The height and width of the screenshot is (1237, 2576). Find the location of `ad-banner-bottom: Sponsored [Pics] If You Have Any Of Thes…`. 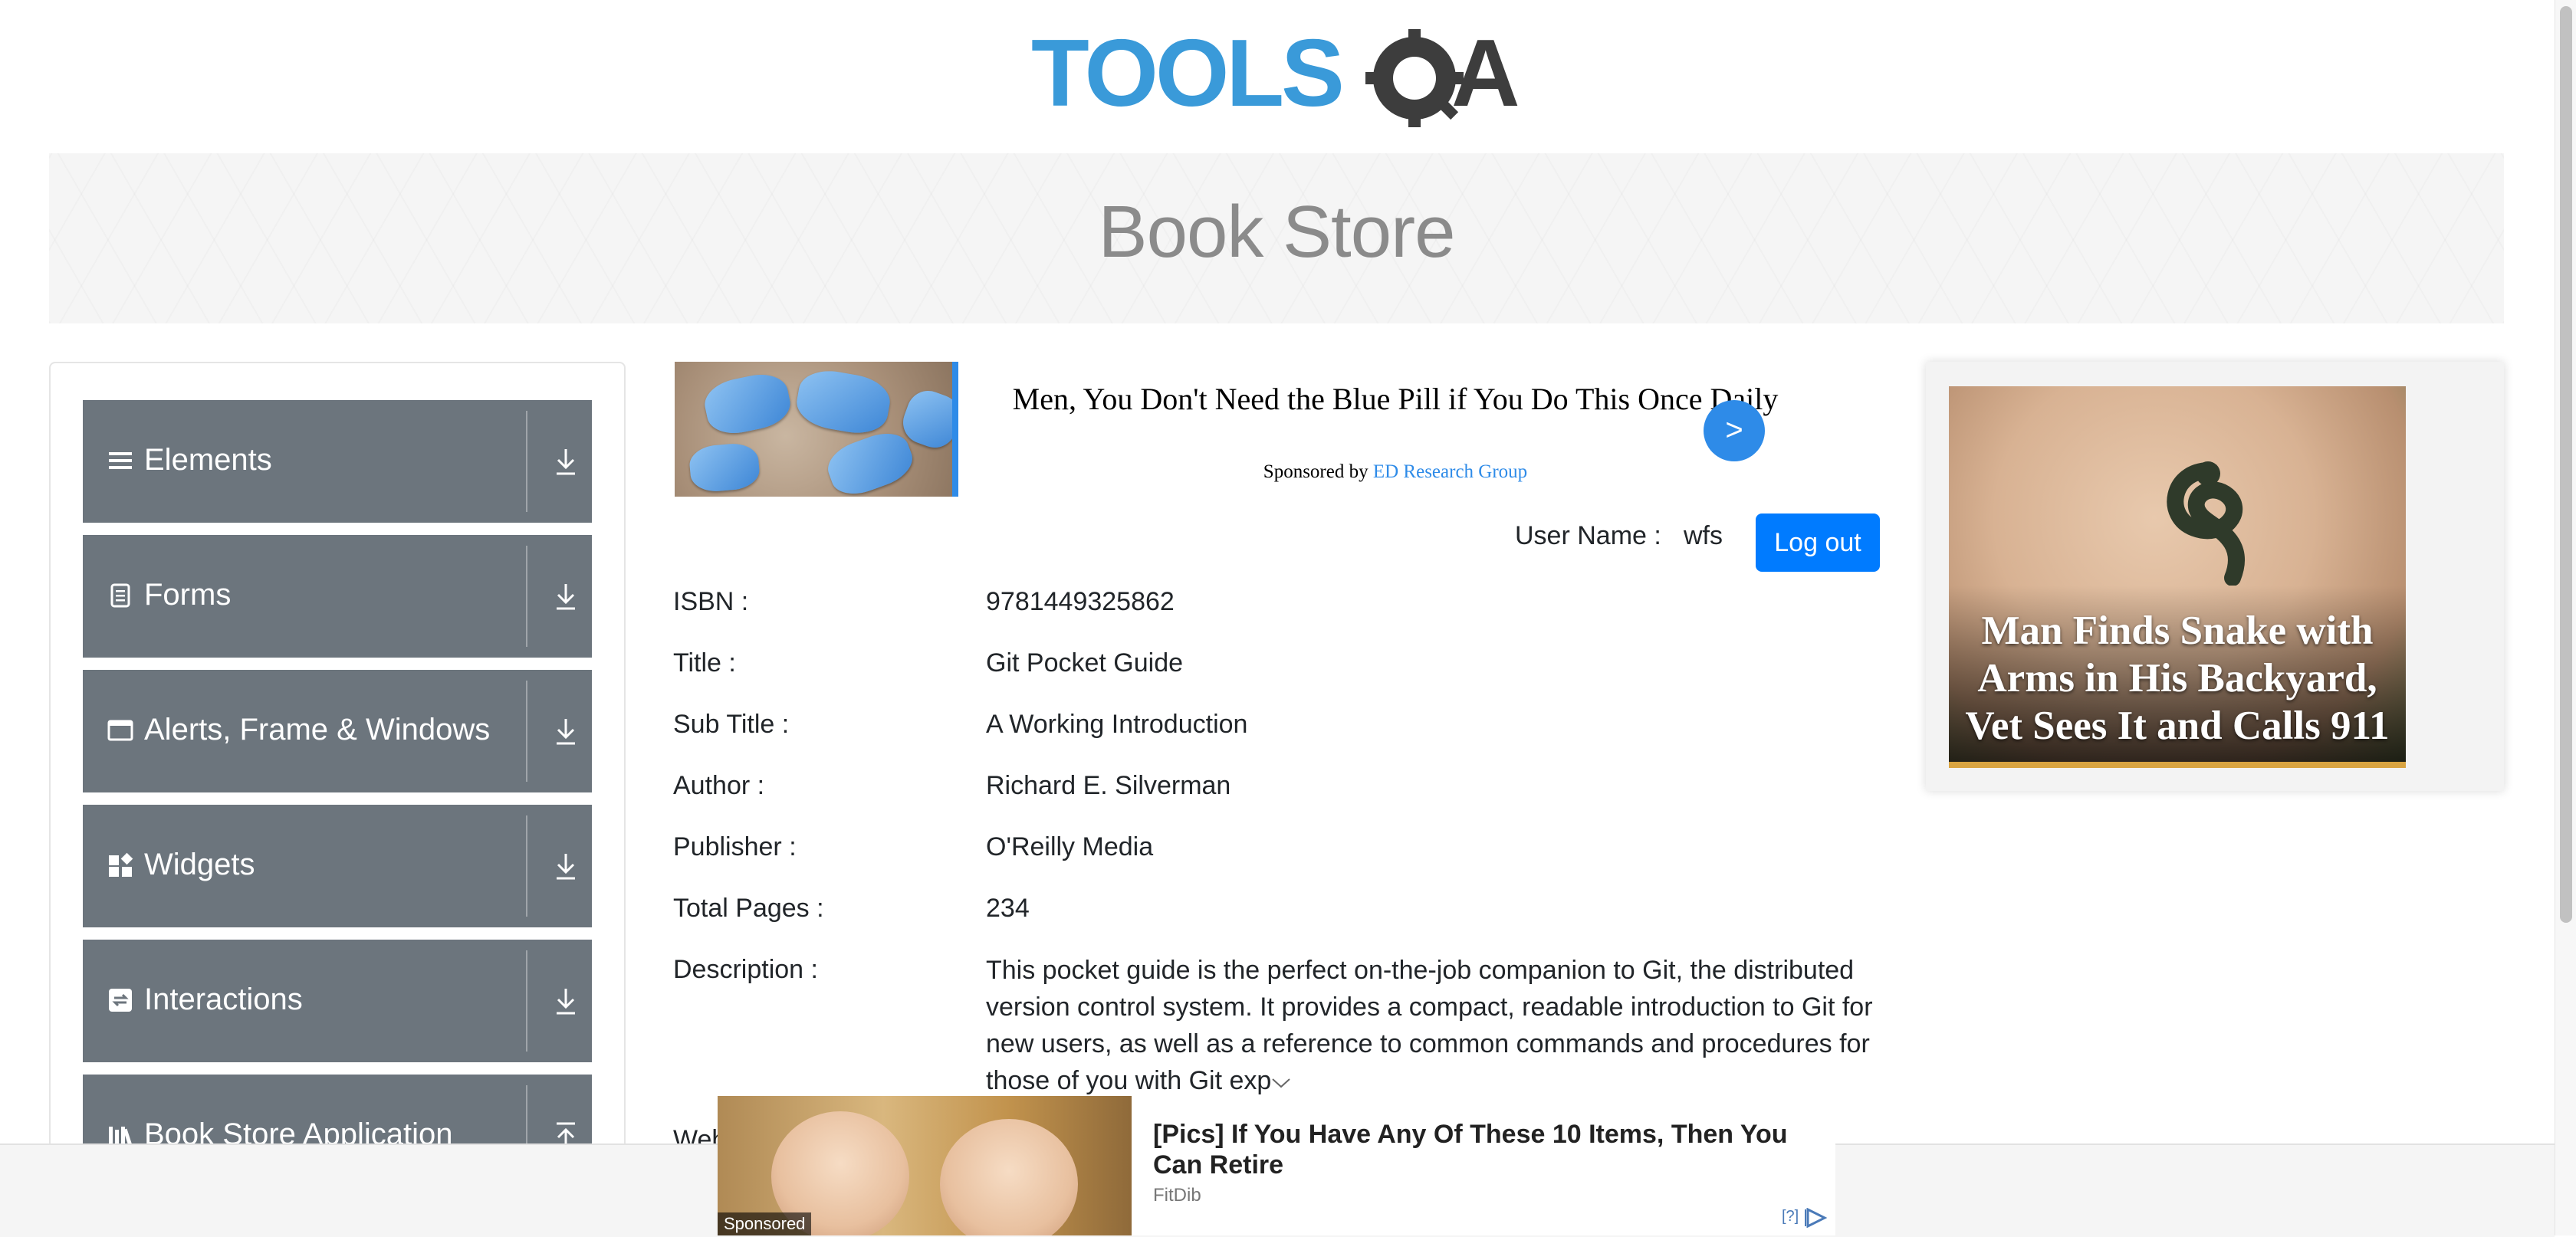

ad-banner-bottom: Sponsored [Pics] If You Have Any Of Thes… is located at coordinates (1276, 1165).